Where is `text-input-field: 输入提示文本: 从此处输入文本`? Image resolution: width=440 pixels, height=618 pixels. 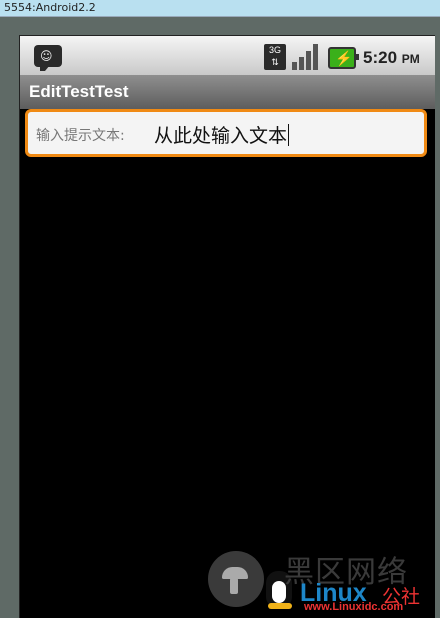 text-input-field: 输入提示文本: 从此处输入文本 is located at coordinates (226, 133).